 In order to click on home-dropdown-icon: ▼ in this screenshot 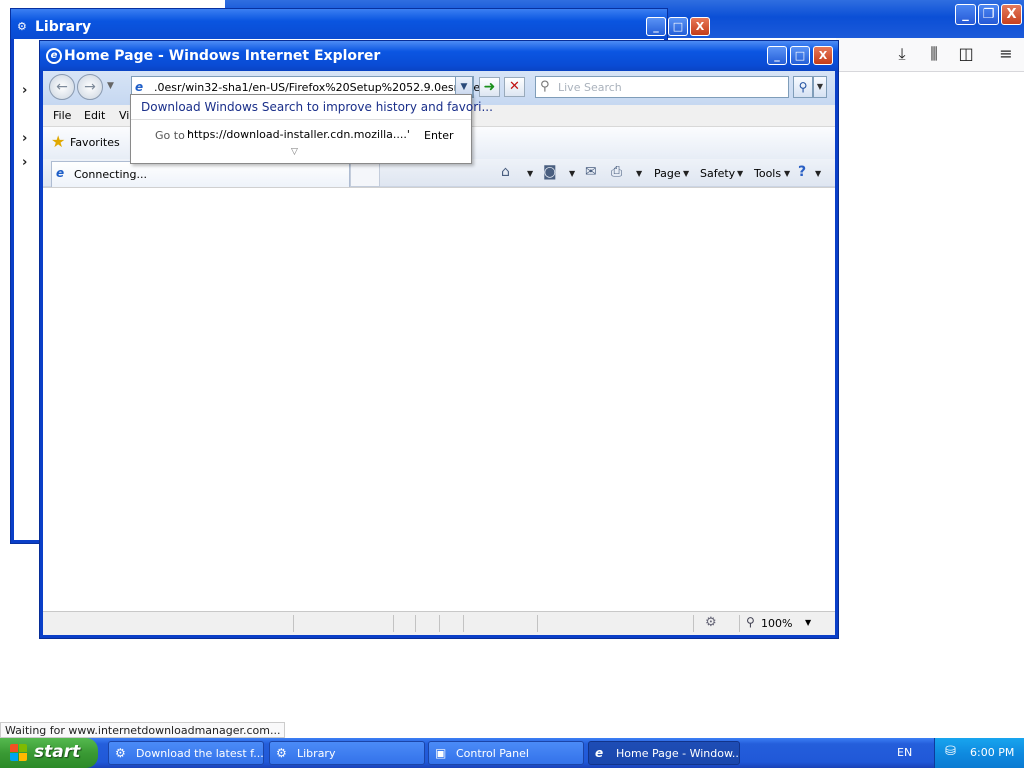, I will do `click(530, 173)`.